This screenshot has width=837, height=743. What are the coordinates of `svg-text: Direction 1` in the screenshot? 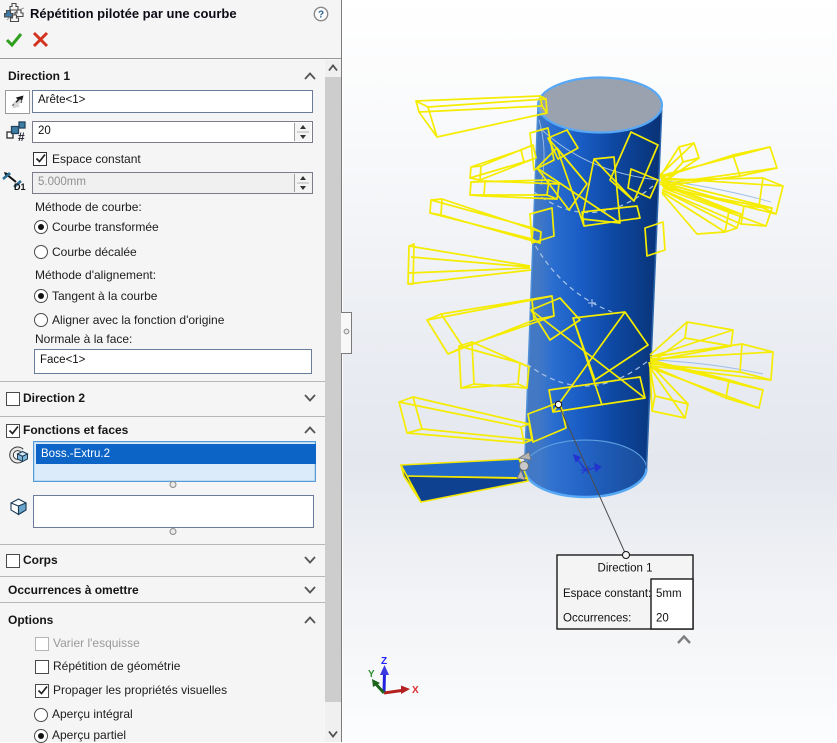 It's located at (625, 569).